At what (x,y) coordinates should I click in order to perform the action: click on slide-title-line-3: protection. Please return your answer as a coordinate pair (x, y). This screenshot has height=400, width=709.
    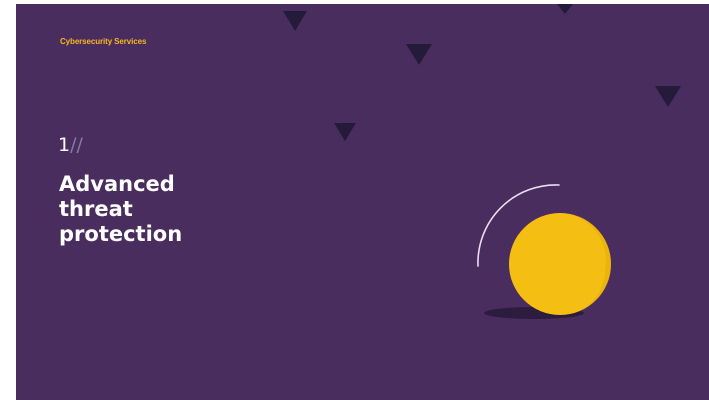
    Looking at the image, I should click on (121, 234).